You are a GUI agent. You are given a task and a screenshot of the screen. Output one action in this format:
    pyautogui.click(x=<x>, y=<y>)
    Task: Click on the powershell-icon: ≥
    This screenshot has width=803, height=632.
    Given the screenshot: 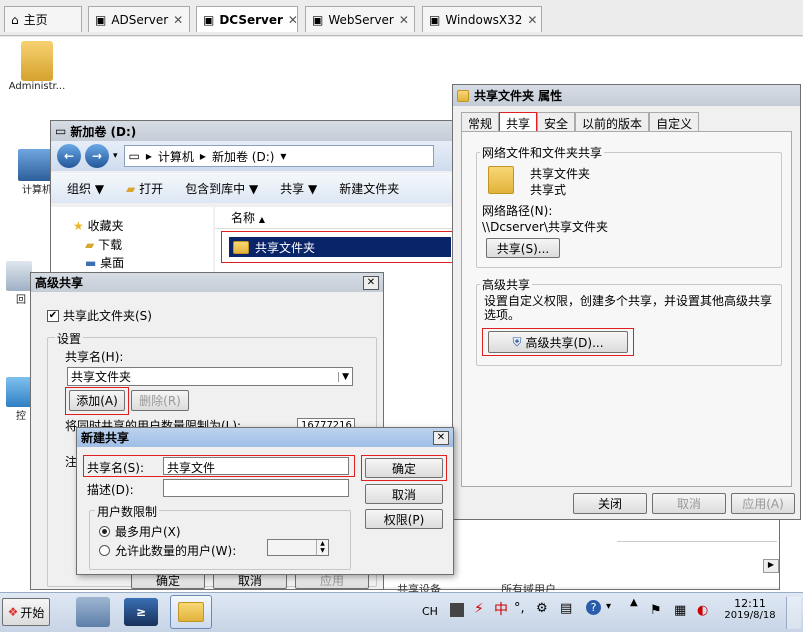 What is the action you would take?
    pyautogui.click(x=141, y=612)
    